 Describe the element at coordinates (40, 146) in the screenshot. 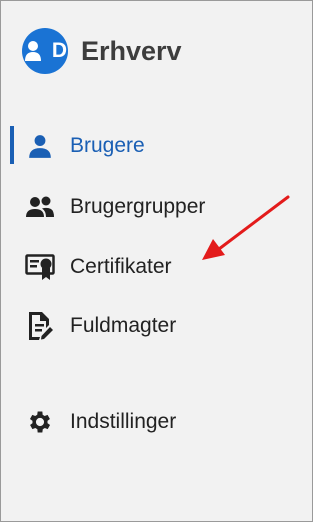

I see `user-icon` at that location.